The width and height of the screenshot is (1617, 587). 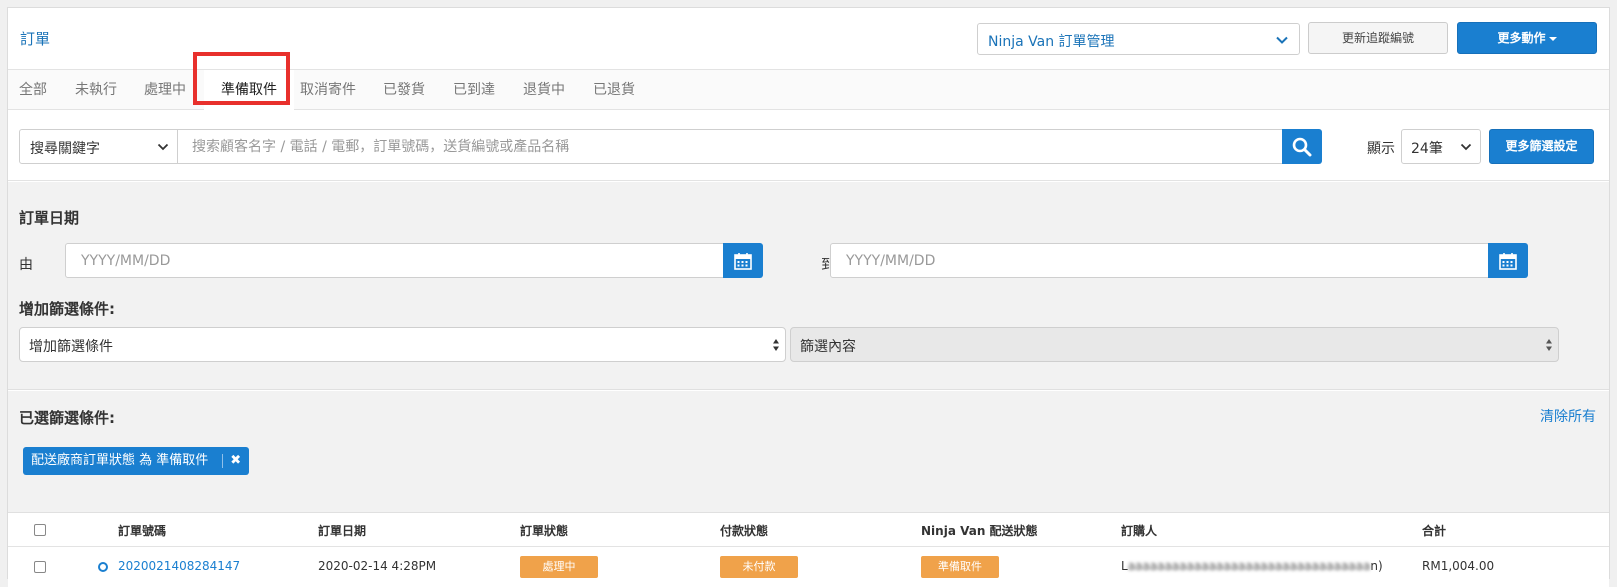 I want to click on col-delivery-status: Ninja Van 配送狀態, so click(x=979, y=530).